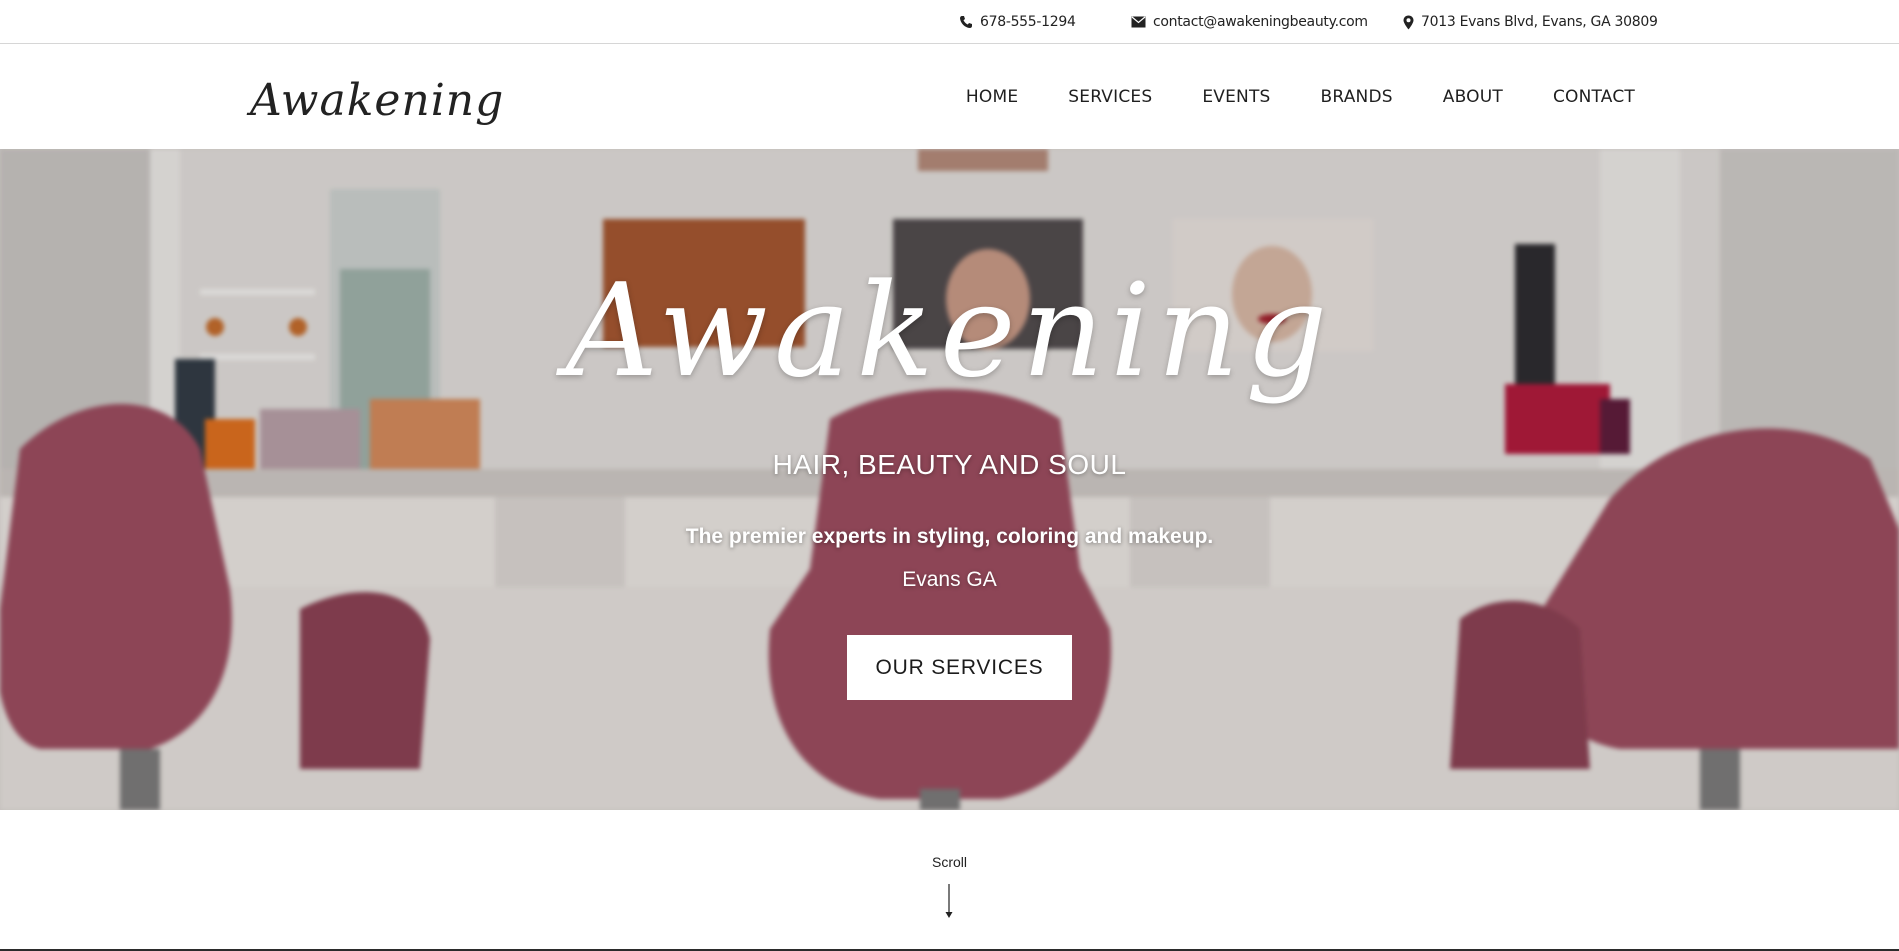 This screenshot has height=951, width=1899. What do you see at coordinates (1110, 97) in the screenshot?
I see `nav-services: SERVICES` at bounding box center [1110, 97].